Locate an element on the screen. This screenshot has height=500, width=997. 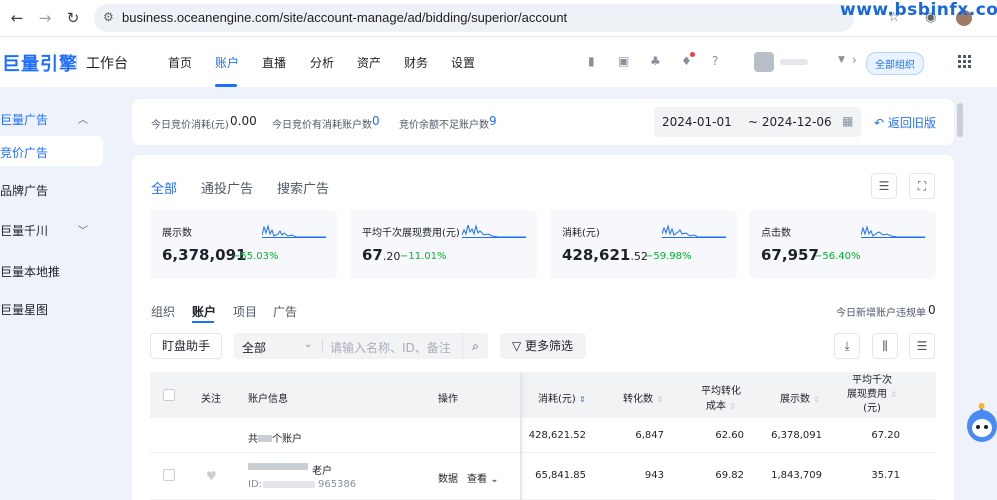
op-data-link: 数据 is located at coordinates (448, 477).